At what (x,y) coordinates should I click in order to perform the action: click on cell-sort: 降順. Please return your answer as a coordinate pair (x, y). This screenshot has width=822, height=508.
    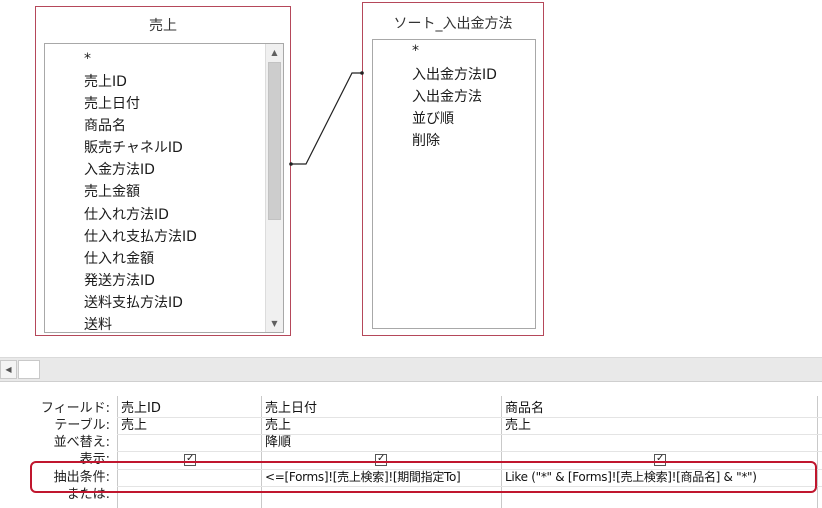
    Looking at the image, I should click on (278, 442).